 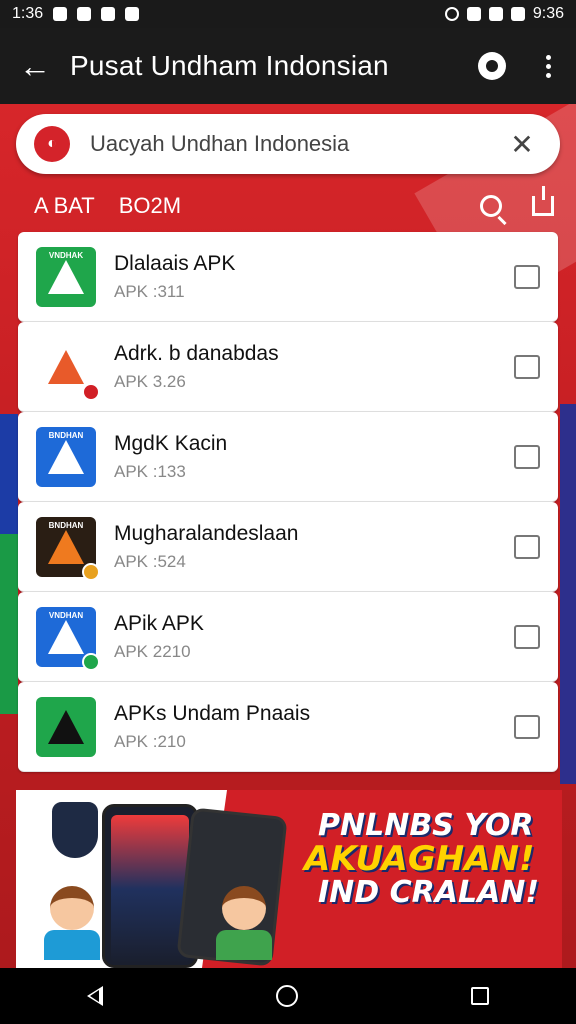 What do you see at coordinates (212, 713) in the screenshot?
I see `item-title: APKs Undam Pnaais` at bounding box center [212, 713].